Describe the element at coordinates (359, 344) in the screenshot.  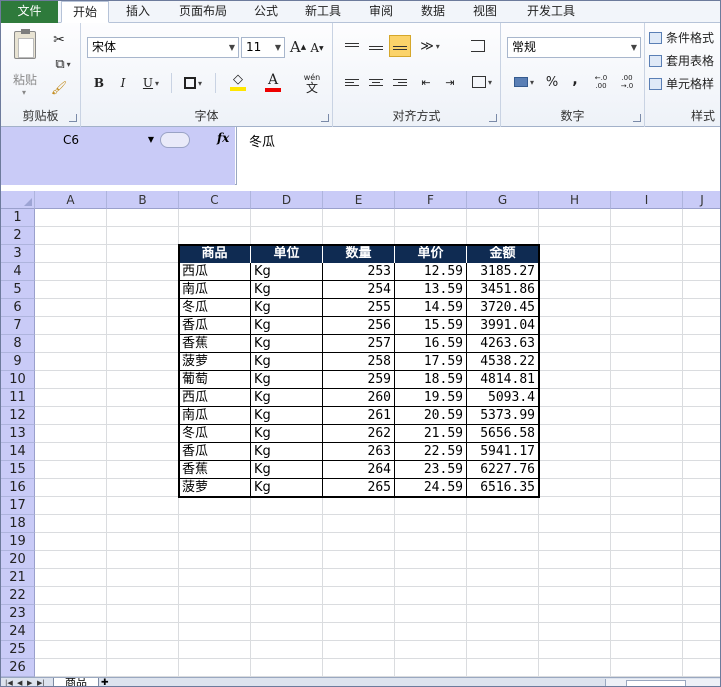
I see `table-cell: 257` at that location.